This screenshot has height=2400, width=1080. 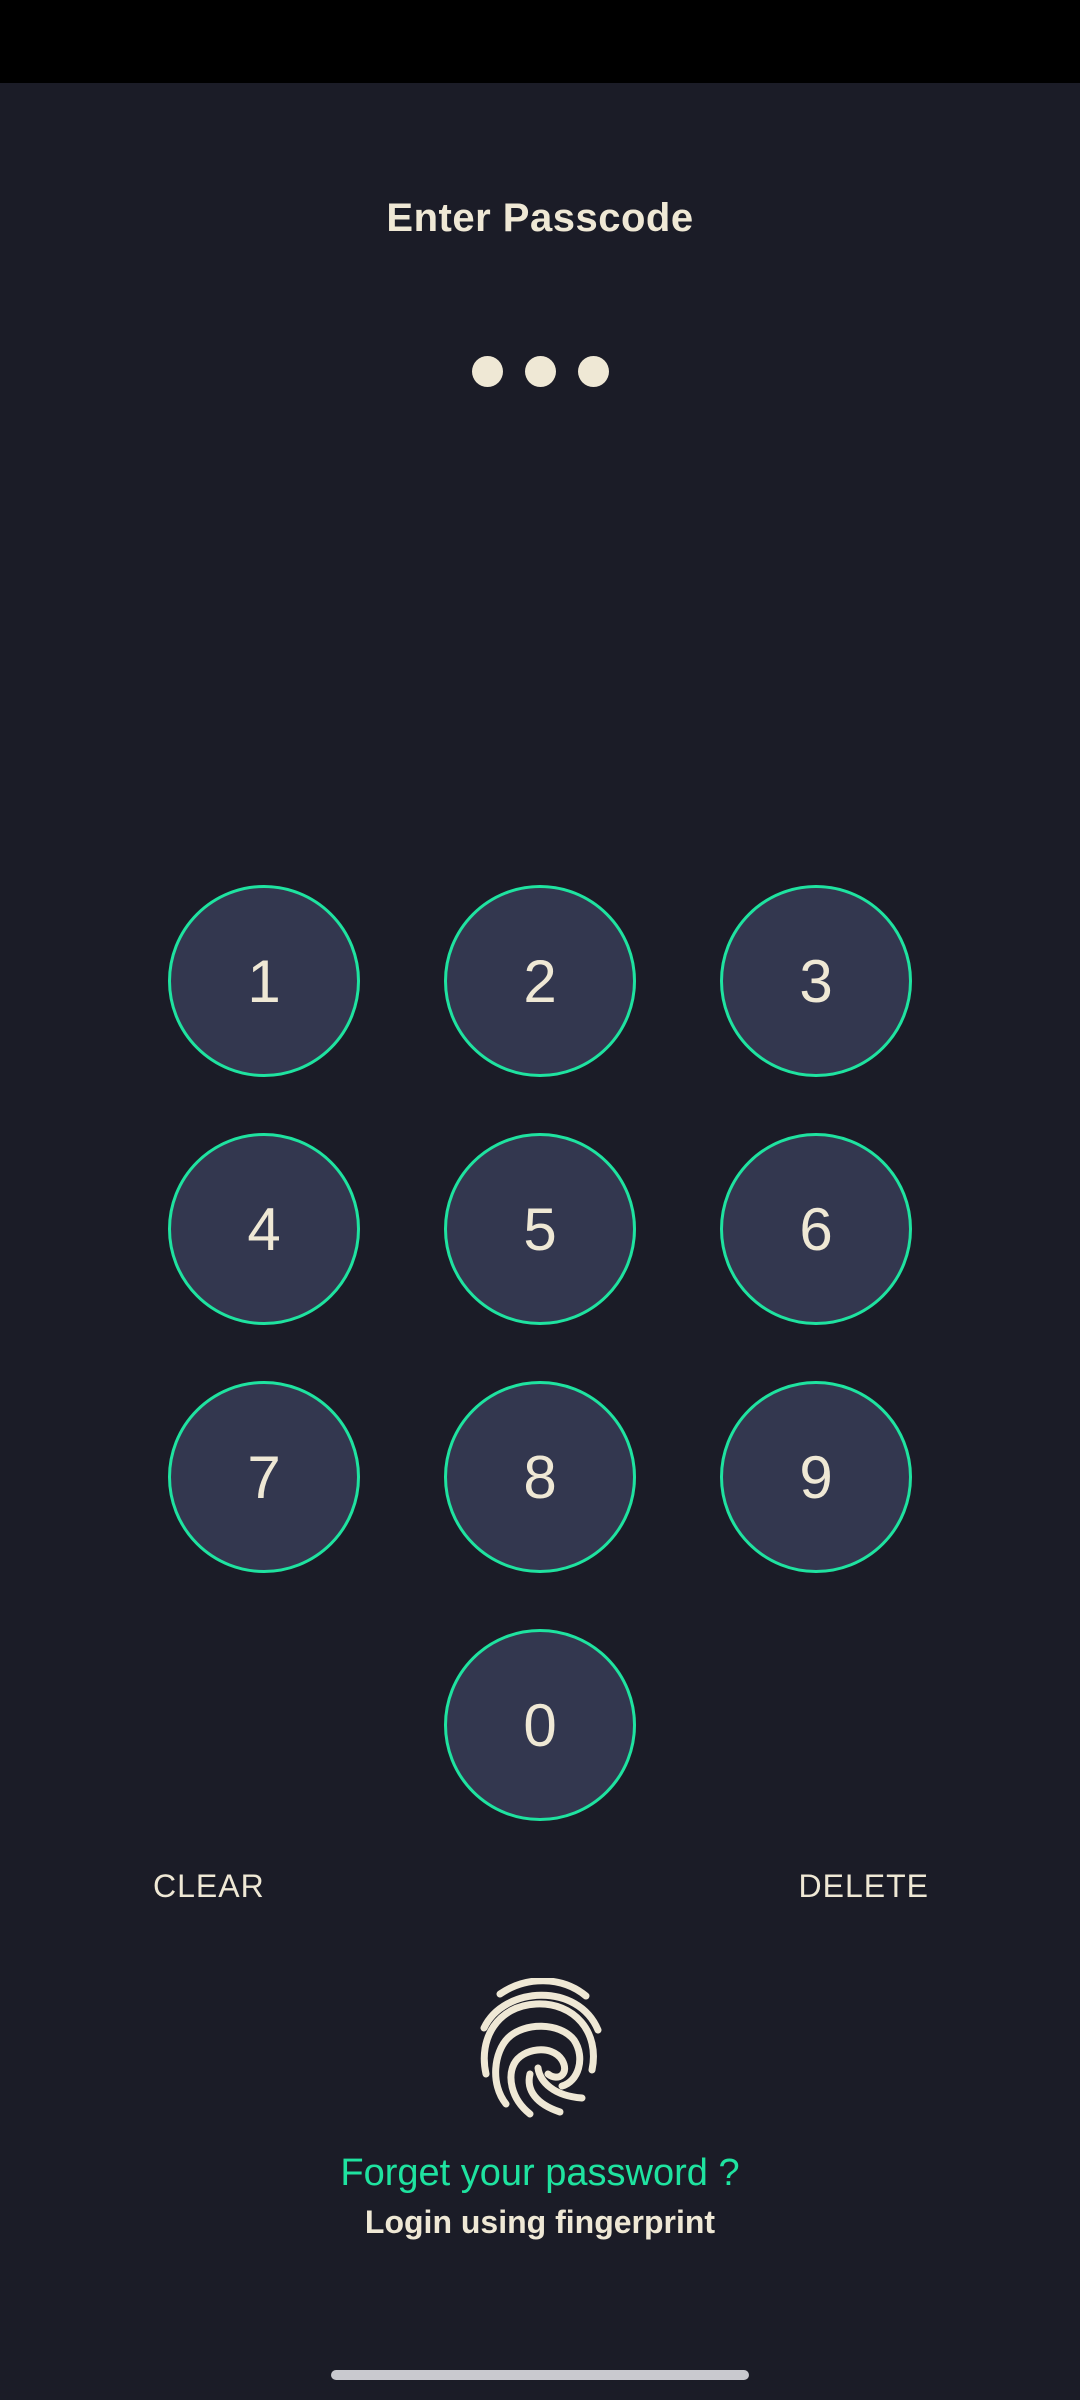 I want to click on delete-button: DELETE, so click(x=864, y=1886).